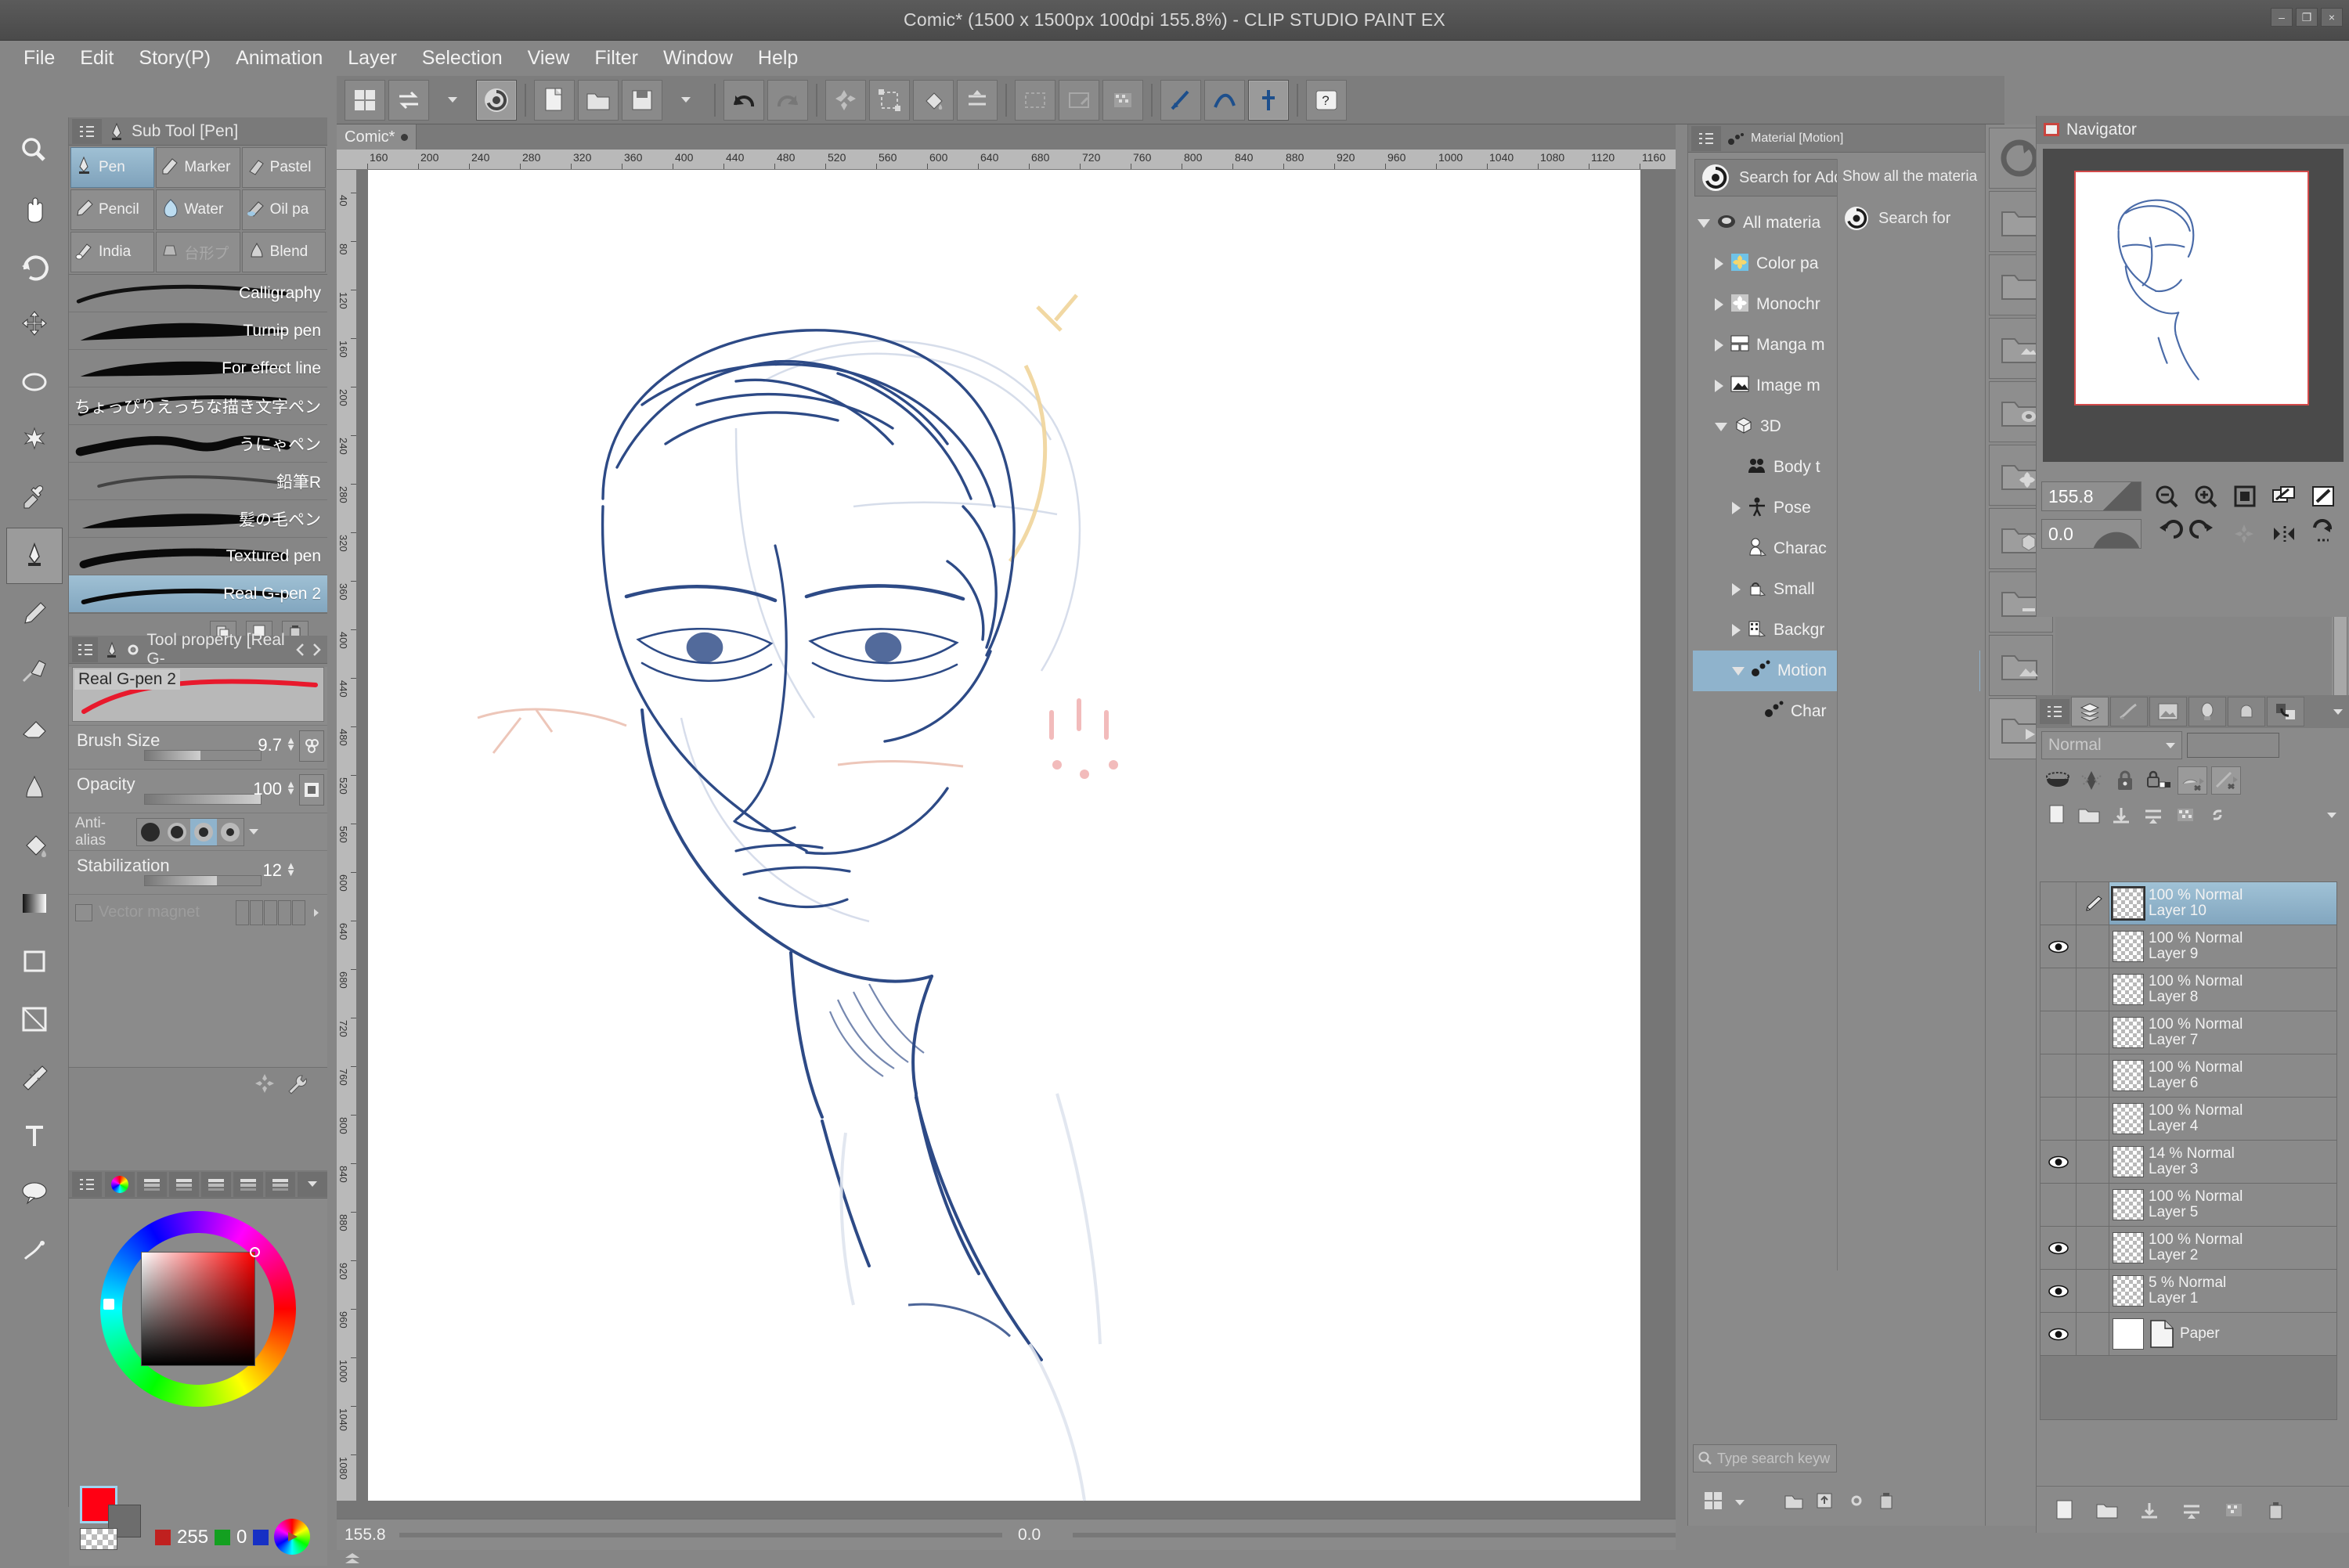 The width and height of the screenshot is (2349, 1568). I want to click on brush-item: ちょっぴりえっちな描き文字ペン, so click(198, 406).